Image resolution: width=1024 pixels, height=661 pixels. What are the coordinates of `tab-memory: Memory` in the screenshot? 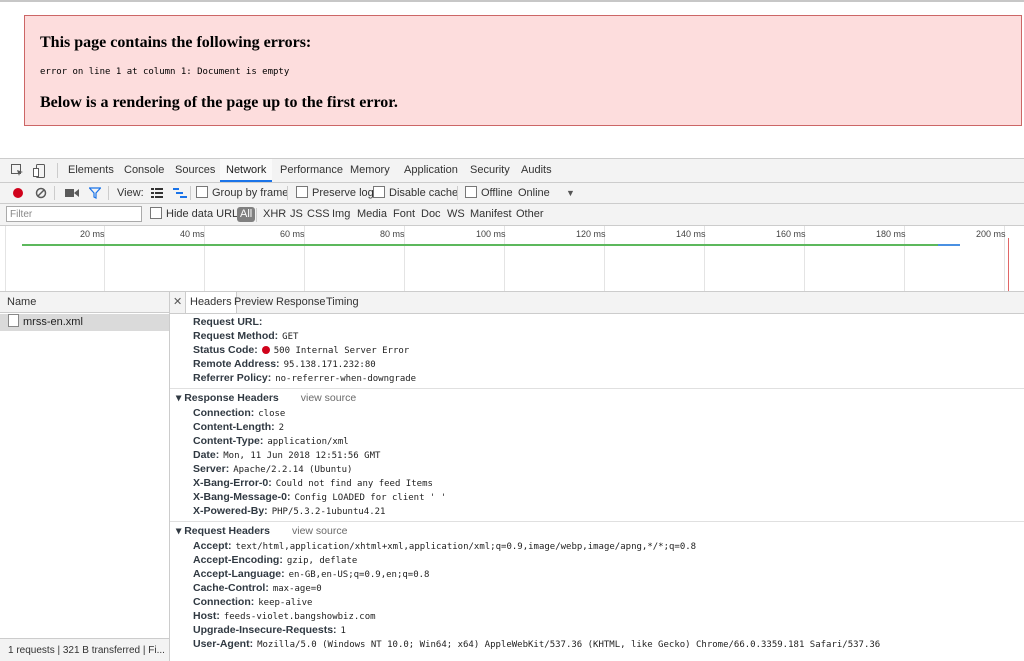 It's located at (370, 170).